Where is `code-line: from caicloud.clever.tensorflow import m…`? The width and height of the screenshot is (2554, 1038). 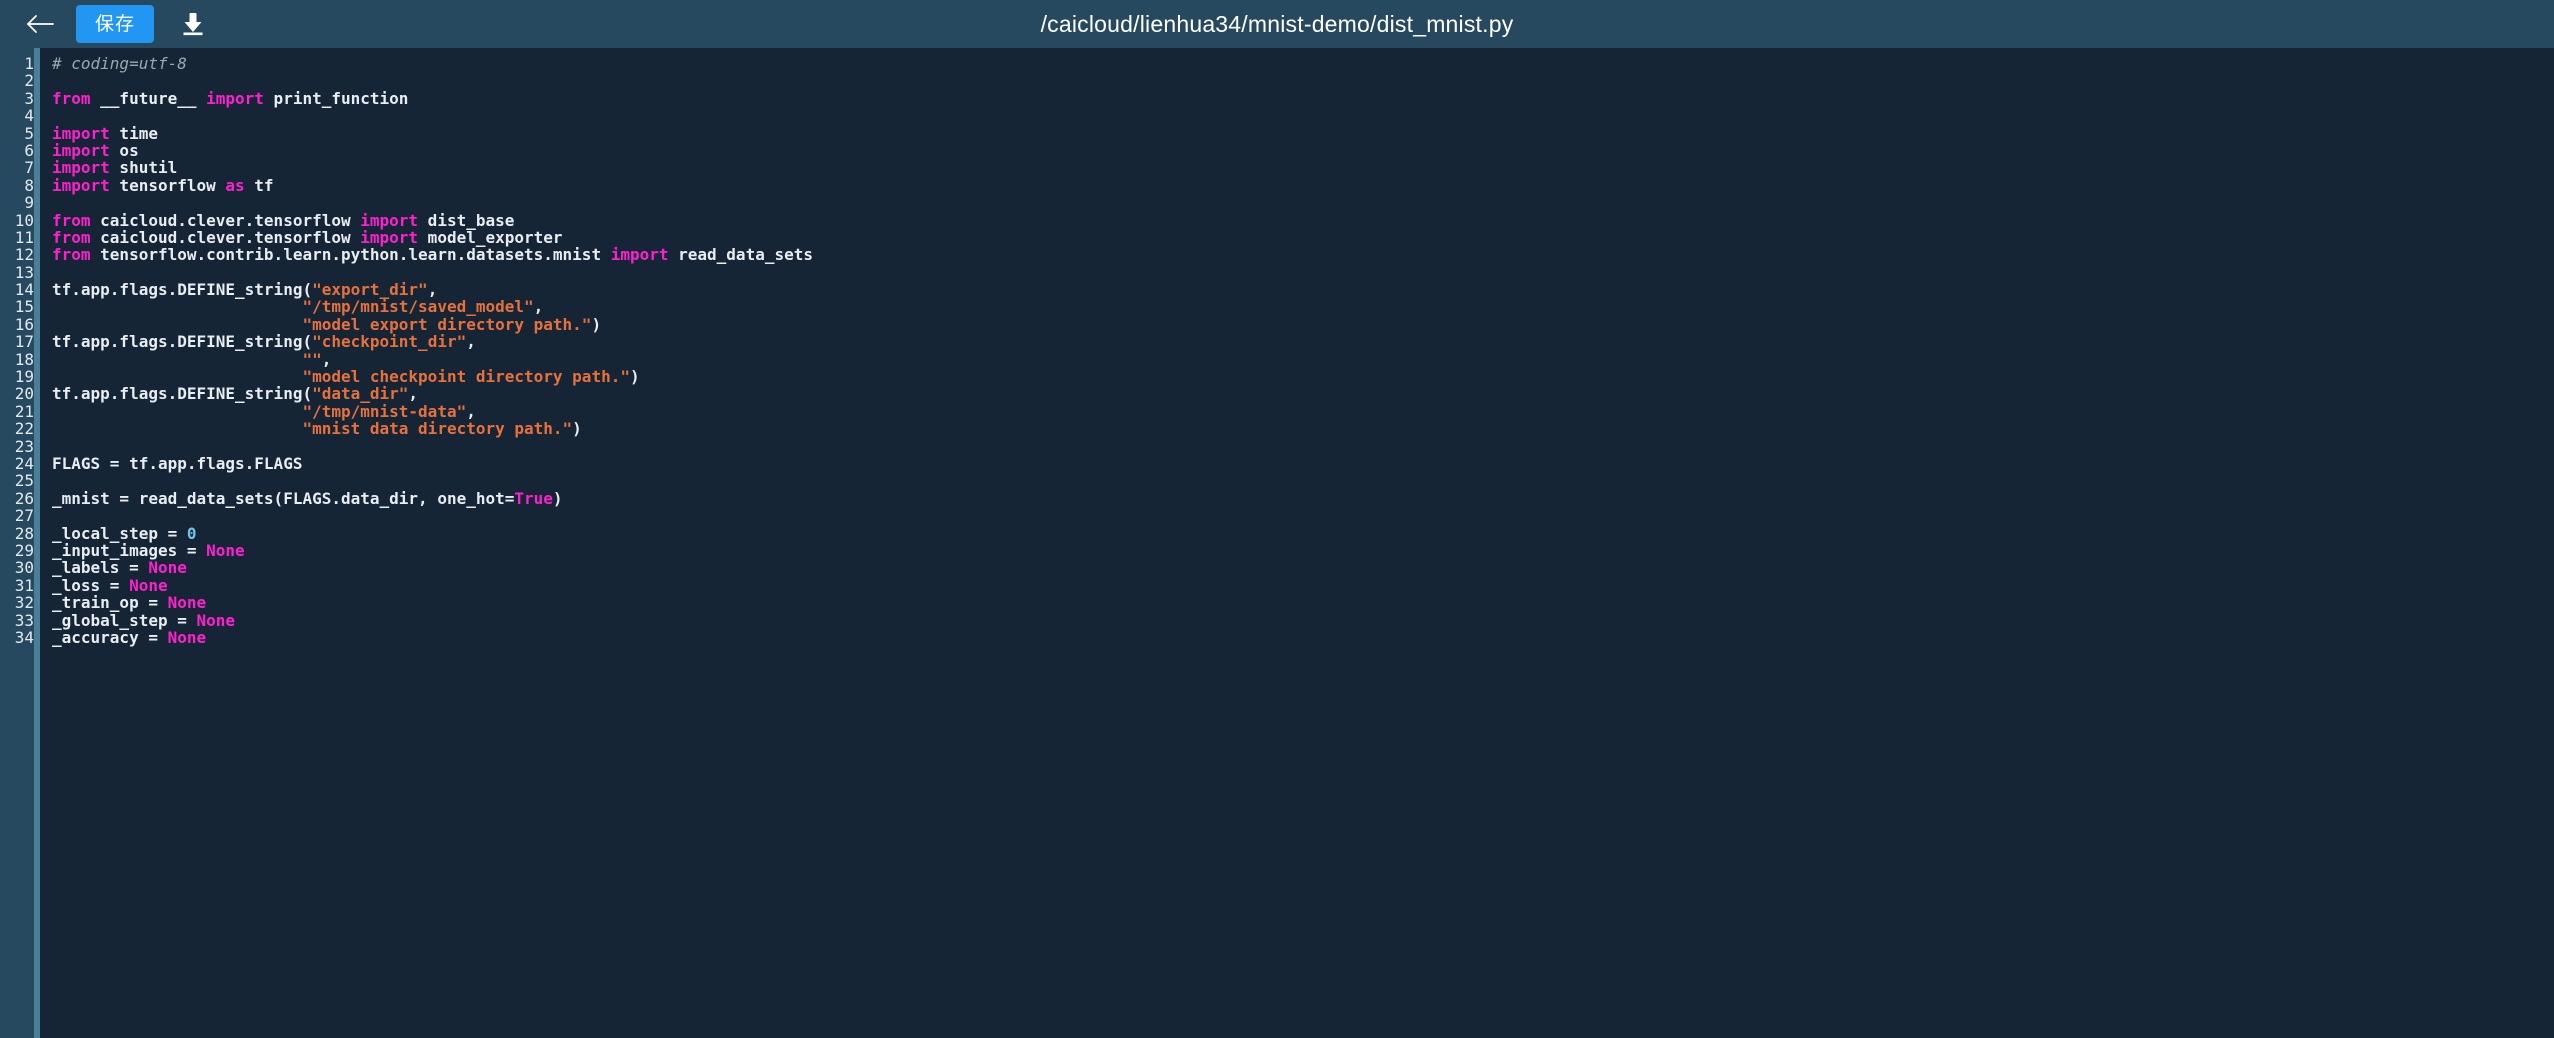 code-line: from caicloud.clever.tensorflow import m… is located at coordinates (1303, 237).